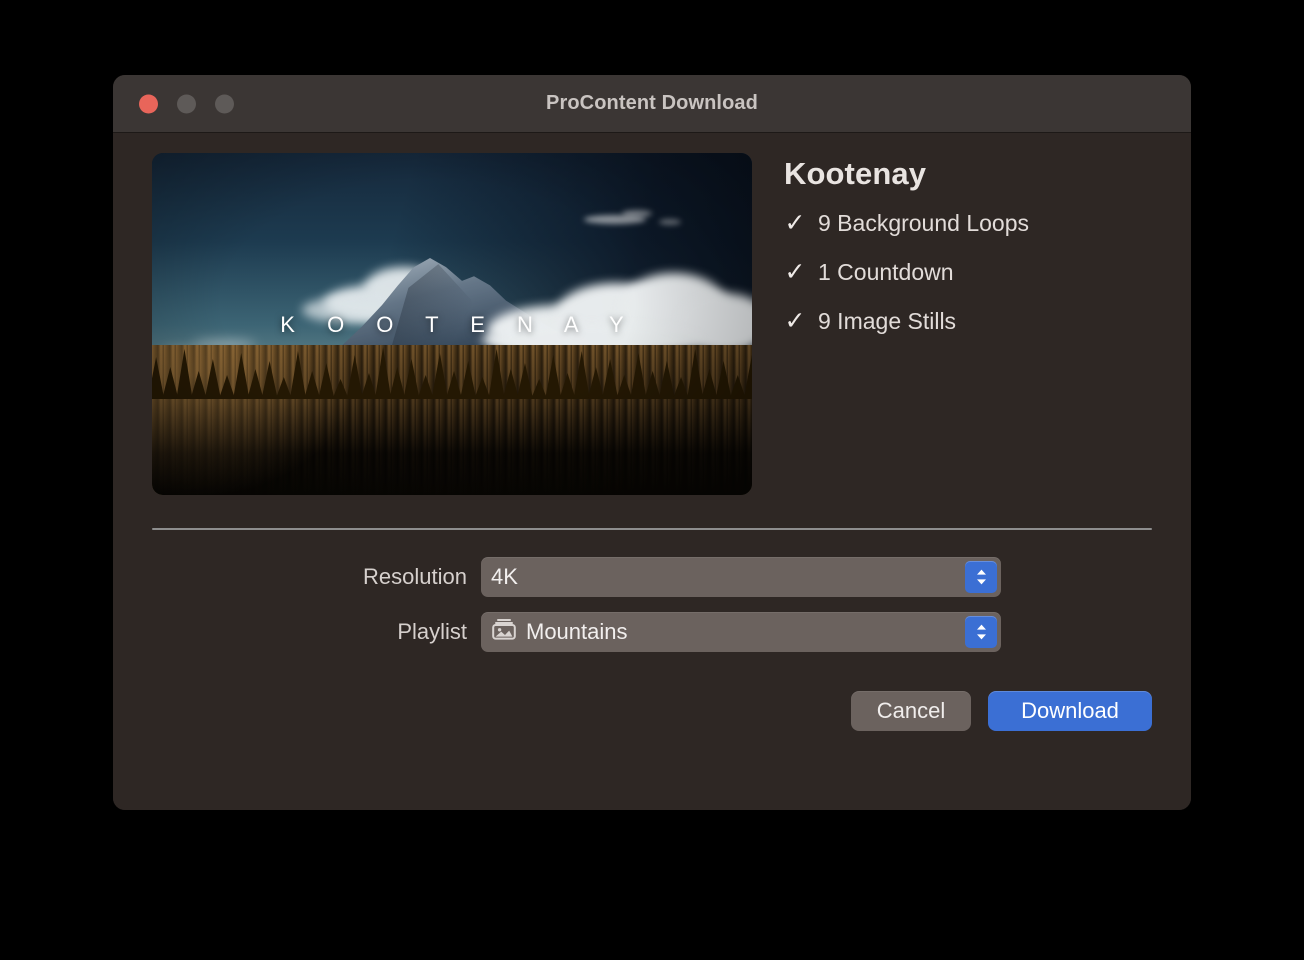  I want to click on preview-treeline-silhouette, so click(452, 370).